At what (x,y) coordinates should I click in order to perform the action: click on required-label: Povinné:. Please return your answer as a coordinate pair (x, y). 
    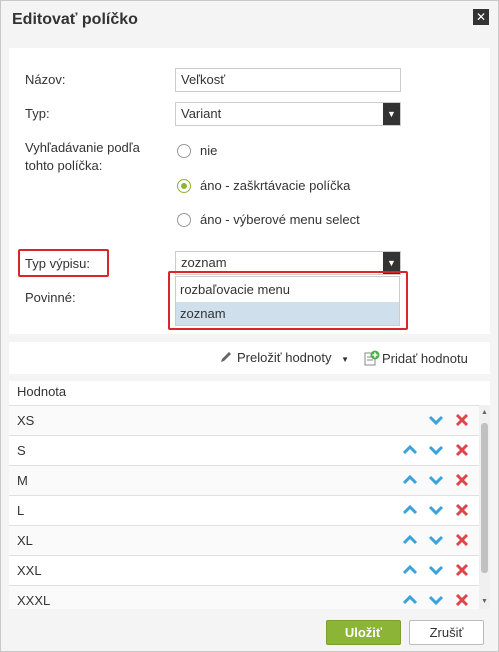
    Looking at the image, I should click on (50, 297).